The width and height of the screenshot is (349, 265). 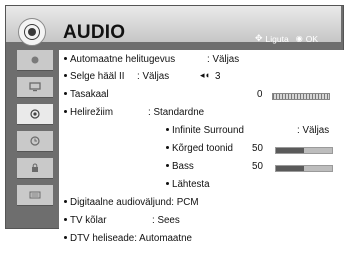 I want to click on item-label: Helirežiim, so click(x=92, y=112).